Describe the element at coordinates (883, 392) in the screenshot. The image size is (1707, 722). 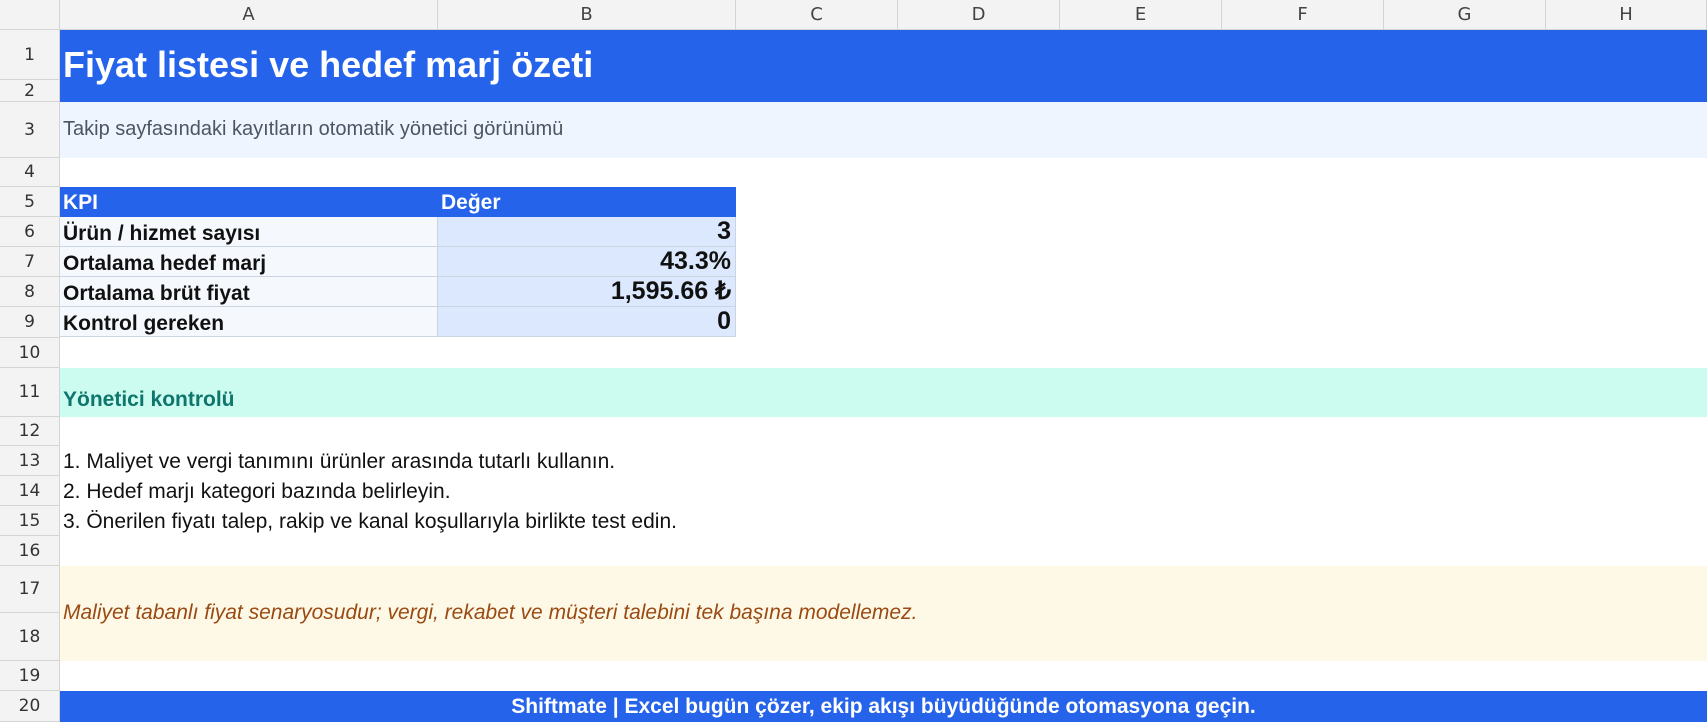
I see `section-banner` at that location.